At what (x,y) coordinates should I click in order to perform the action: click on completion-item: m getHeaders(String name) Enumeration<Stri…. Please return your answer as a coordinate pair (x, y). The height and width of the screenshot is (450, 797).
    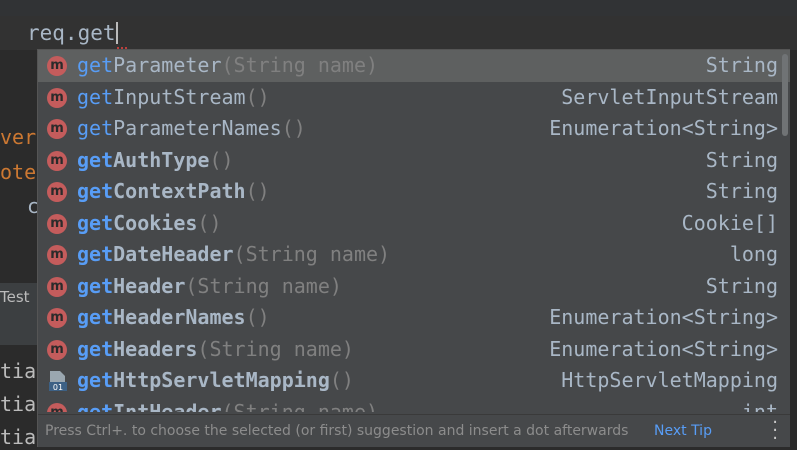
    Looking at the image, I should click on (414, 350).